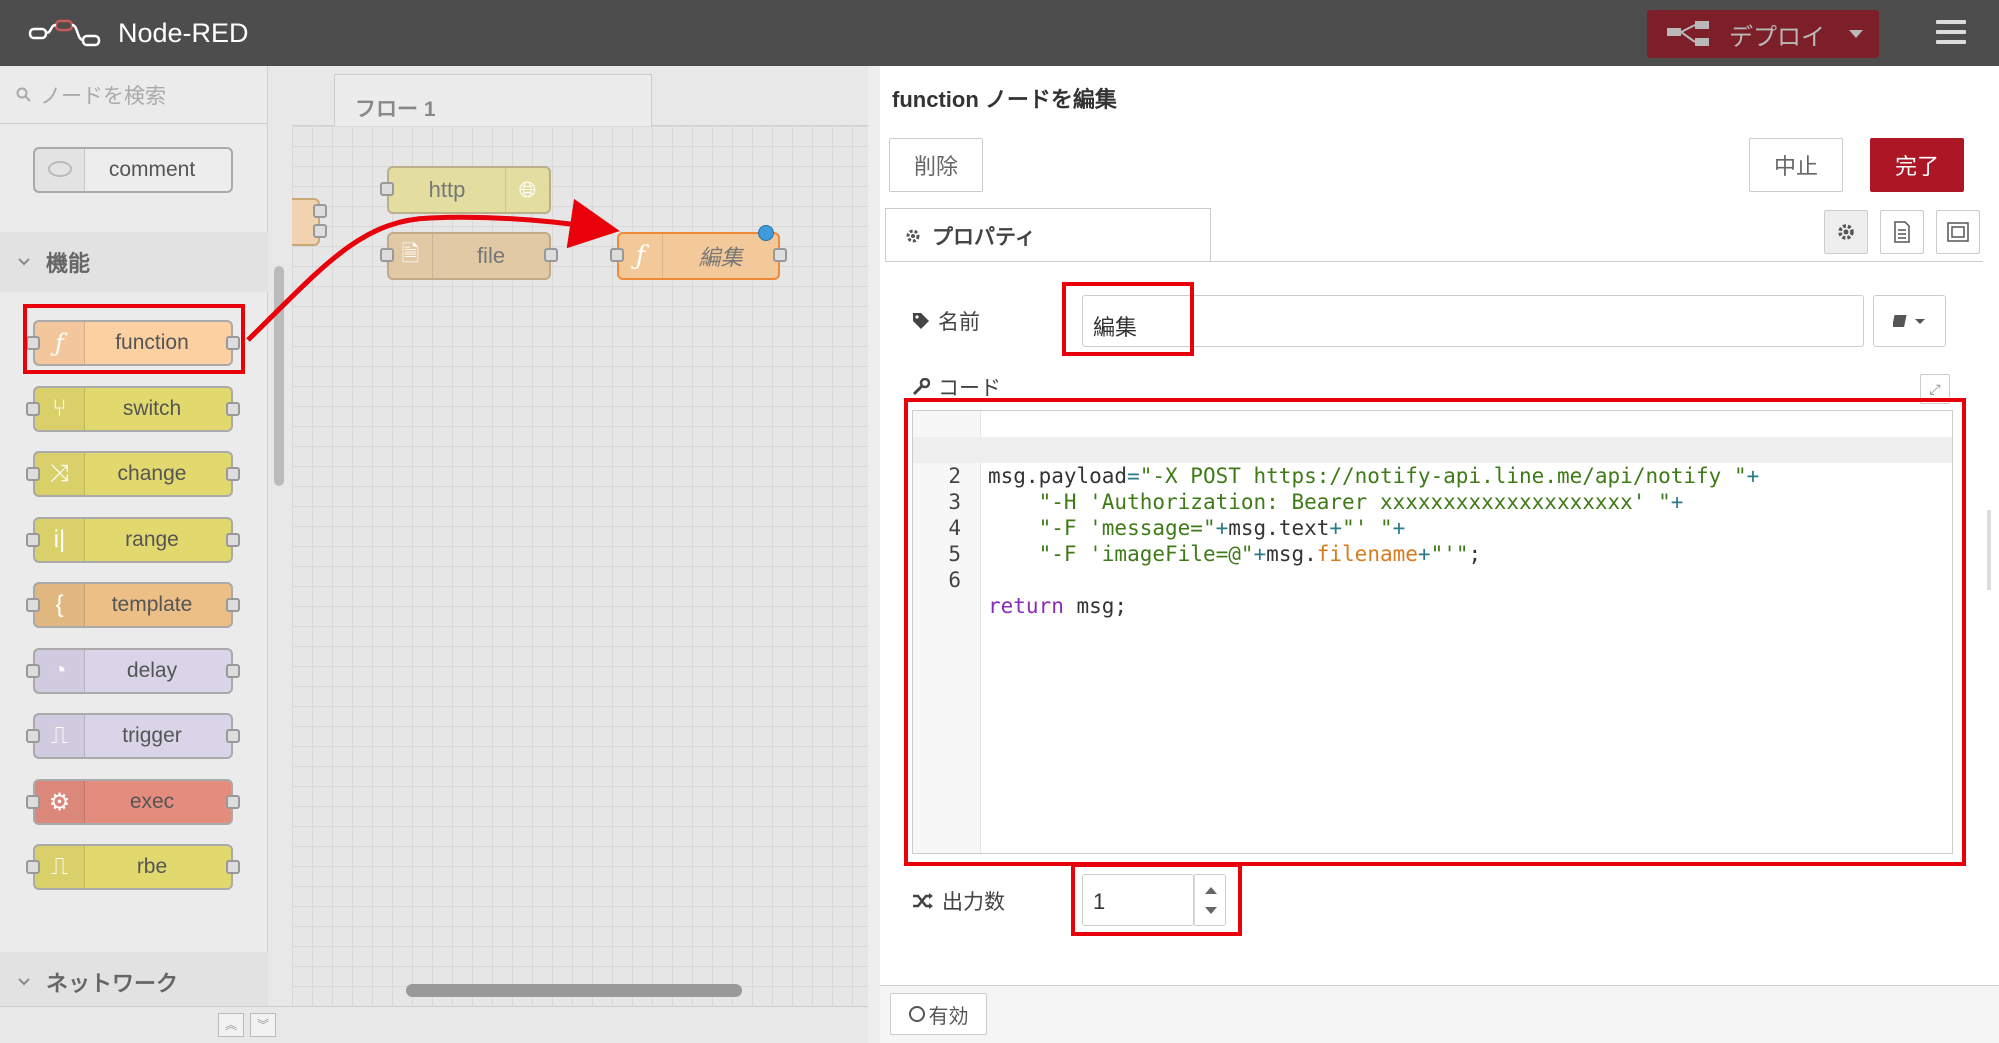 The height and width of the screenshot is (1043, 1999). Describe the element at coordinates (949, 1014) in the screenshot. I see `enabled-label: 有効` at that location.